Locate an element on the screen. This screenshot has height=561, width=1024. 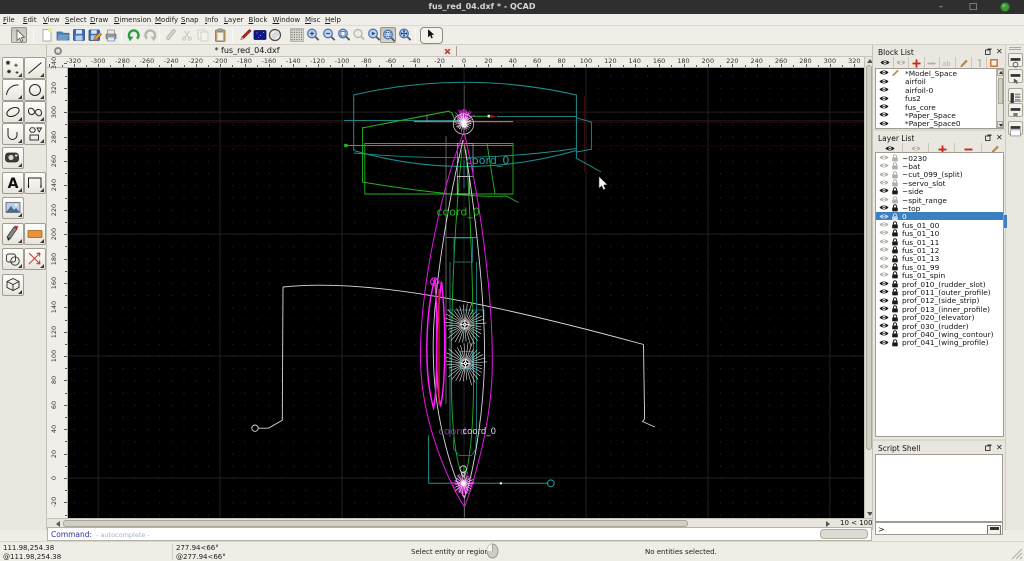
layer-row: ~spit_range is located at coordinates (939, 200).